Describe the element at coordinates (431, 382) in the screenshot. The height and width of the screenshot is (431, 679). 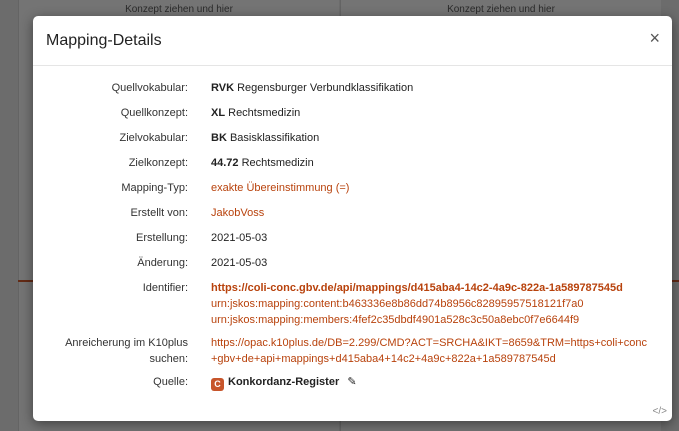
I see `value-quelle: C Konkordanz-Register ✎` at that location.